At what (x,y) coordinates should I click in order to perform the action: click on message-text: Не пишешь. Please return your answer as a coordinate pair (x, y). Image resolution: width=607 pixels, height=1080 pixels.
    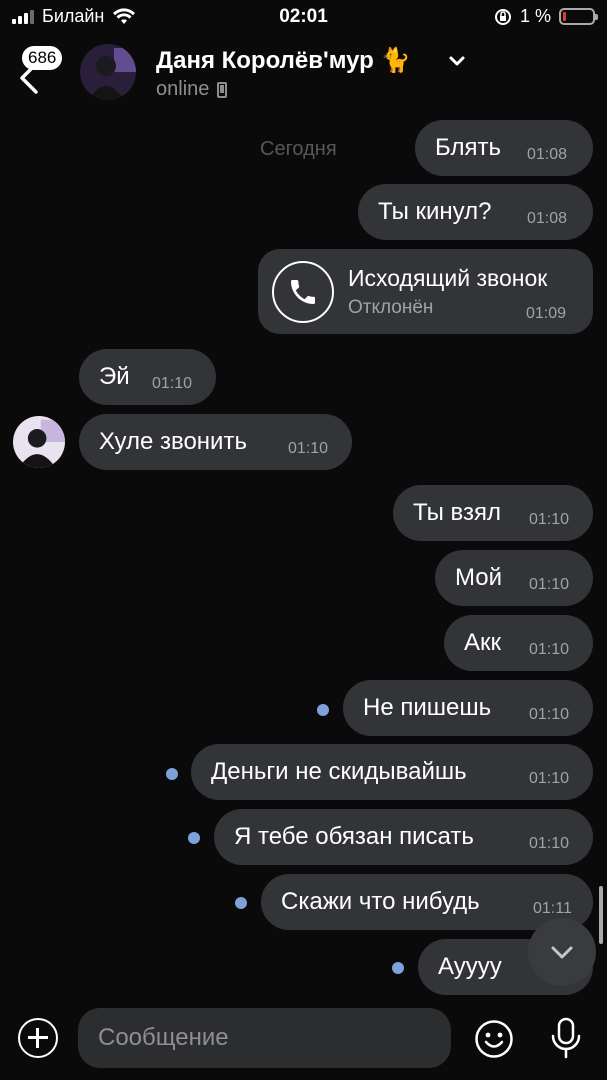
    Looking at the image, I should click on (427, 707).